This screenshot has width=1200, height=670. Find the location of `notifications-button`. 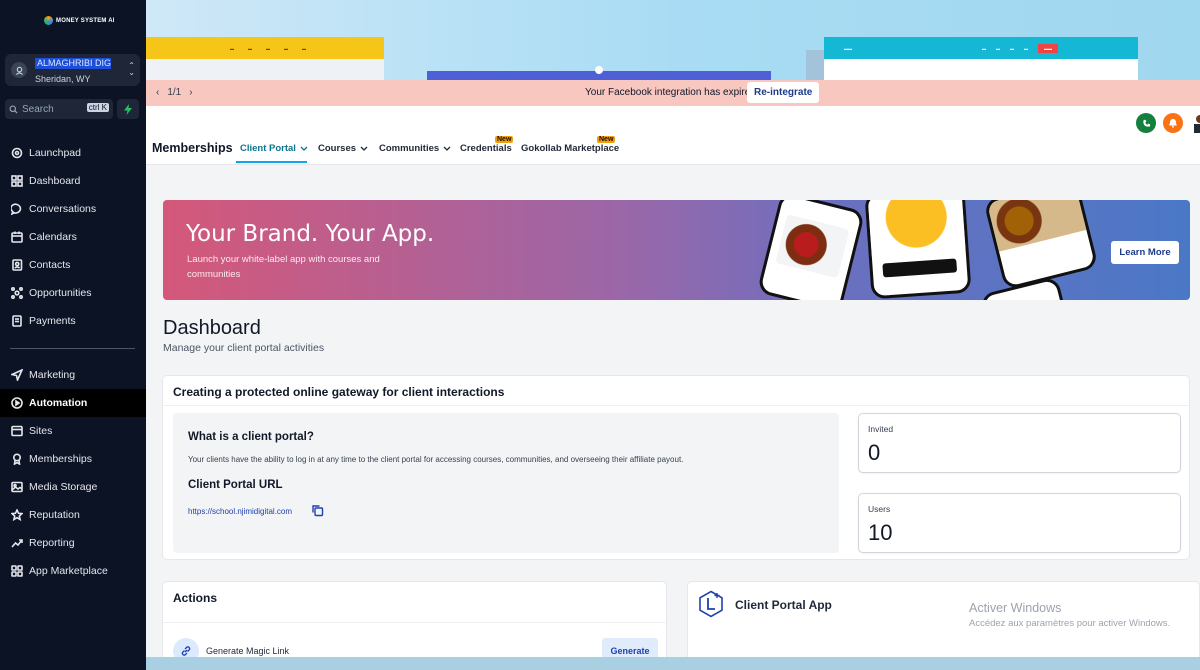

notifications-button is located at coordinates (1173, 123).